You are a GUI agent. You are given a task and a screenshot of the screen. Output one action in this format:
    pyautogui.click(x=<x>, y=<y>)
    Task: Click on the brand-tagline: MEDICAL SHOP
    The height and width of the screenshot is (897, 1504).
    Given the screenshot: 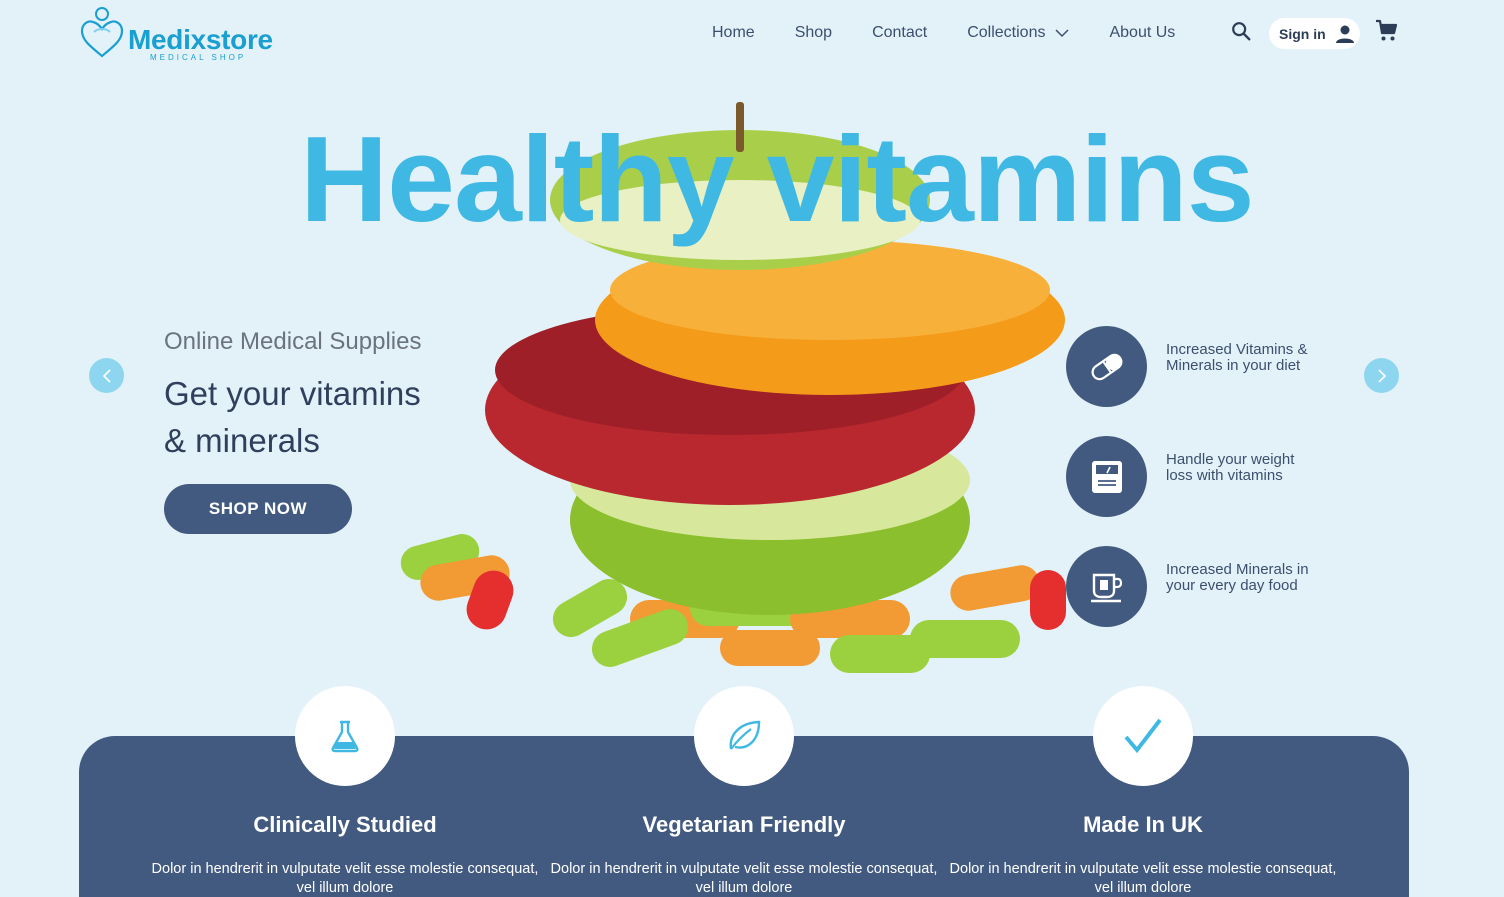 What is the action you would take?
    pyautogui.click(x=198, y=57)
    